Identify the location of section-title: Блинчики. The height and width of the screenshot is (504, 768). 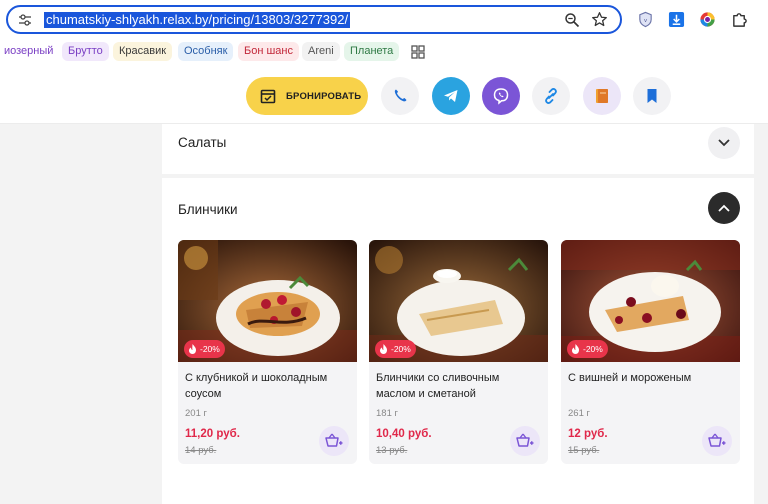
(208, 209).